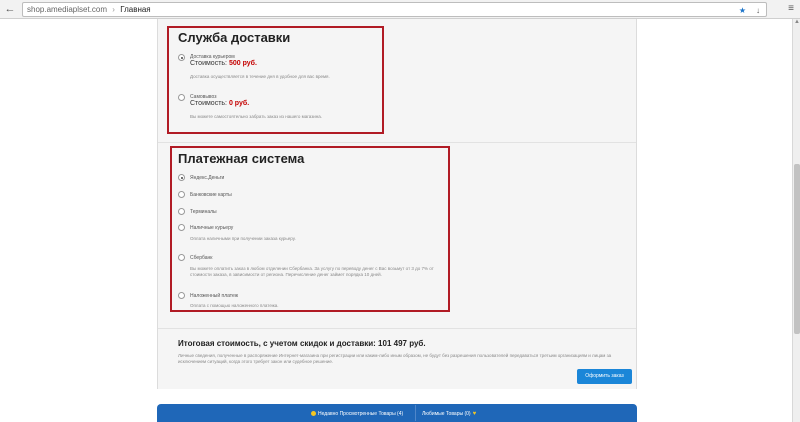 Image resolution: width=800 pixels, height=422 pixels. Describe the element at coordinates (604, 376) in the screenshot. I see `checkout-button: Оформить заказ` at that location.